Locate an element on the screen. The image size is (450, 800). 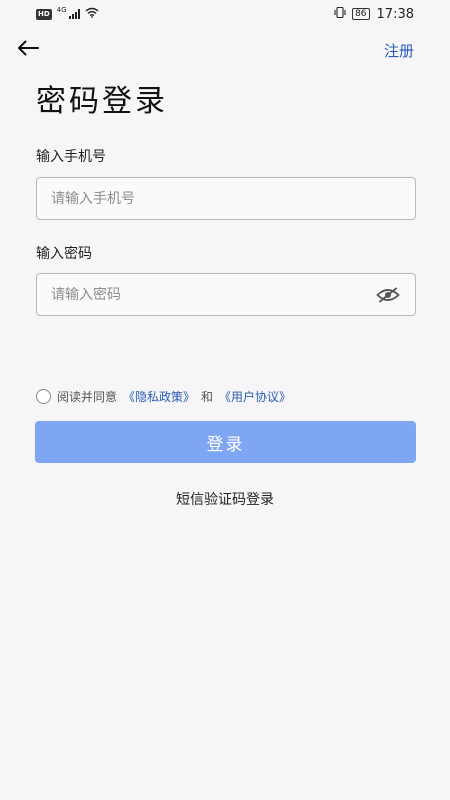
sms-login-link: 短信验证码登录 is located at coordinates (225, 499).